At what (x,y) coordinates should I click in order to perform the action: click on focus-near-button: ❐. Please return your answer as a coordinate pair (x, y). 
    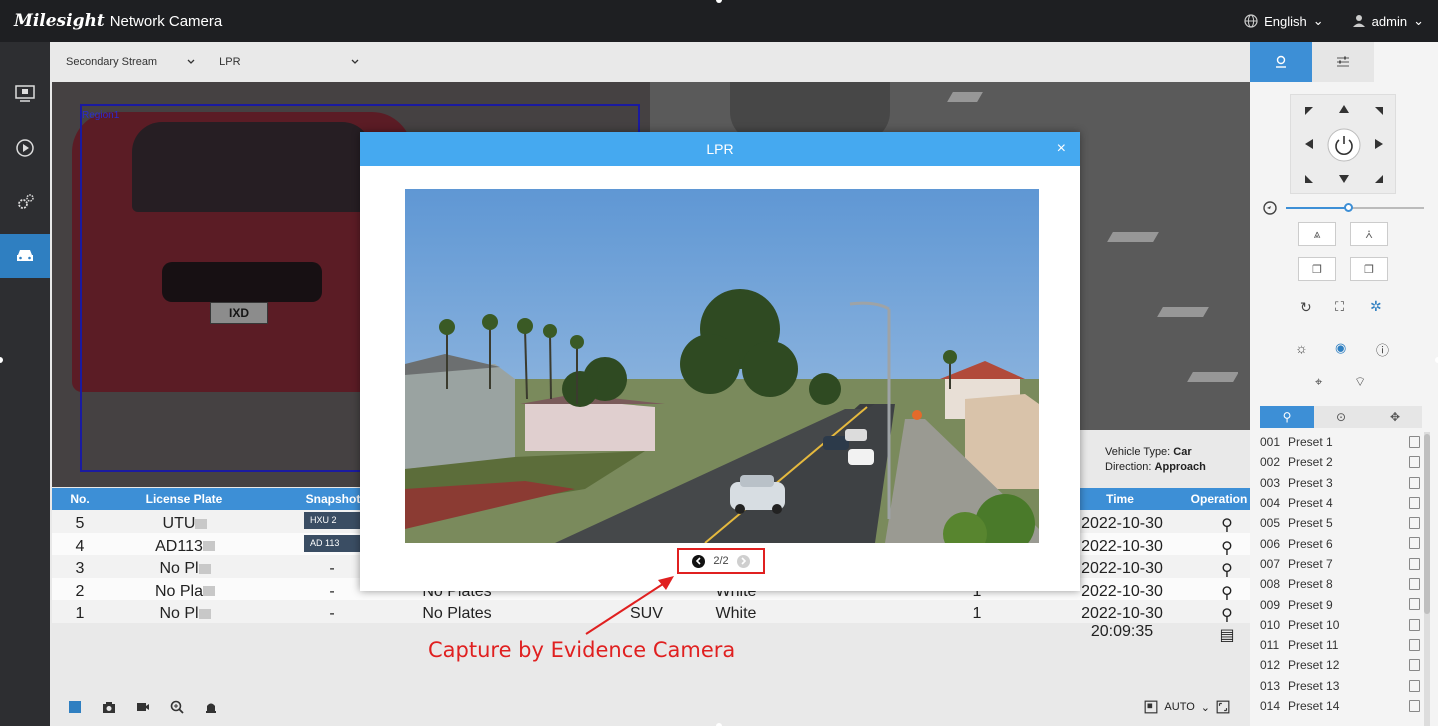
    Looking at the image, I should click on (1317, 269).